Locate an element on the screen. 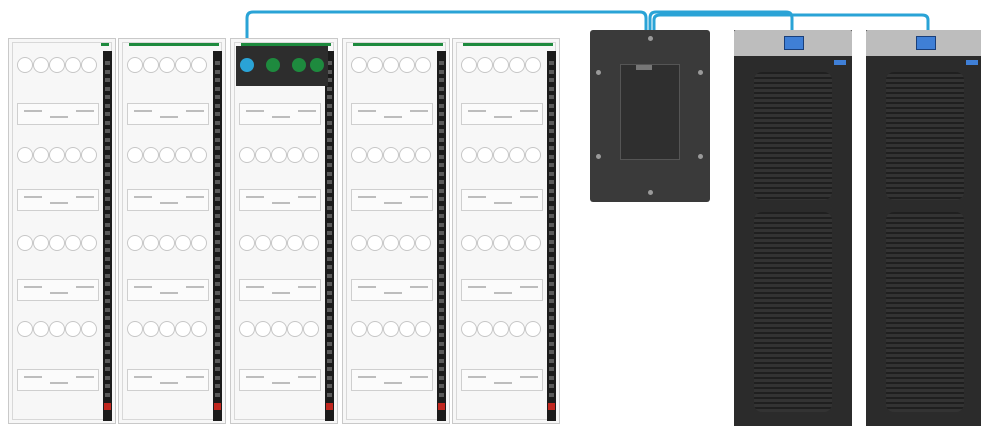  ups-brand-logo is located at coordinates (840, 62).